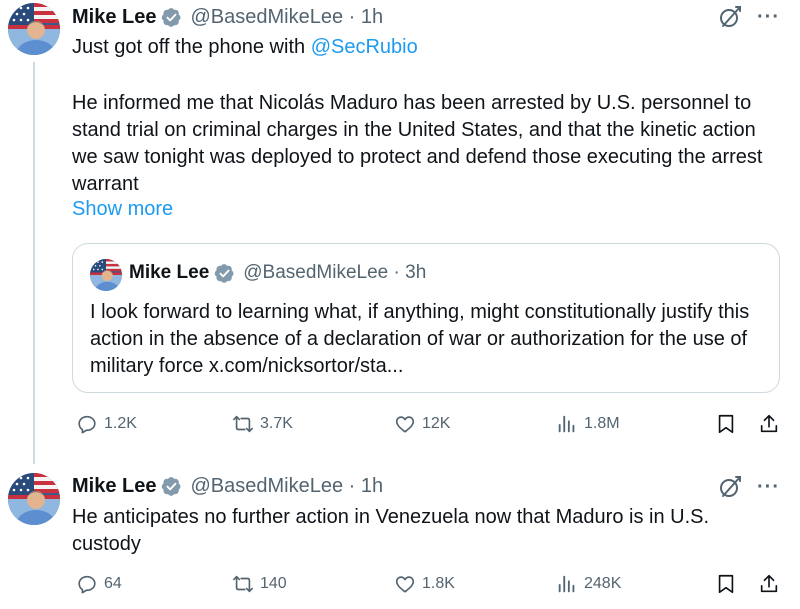 The image size is (800, 609). I want to click on reply-count: 64, so click(113, 583).